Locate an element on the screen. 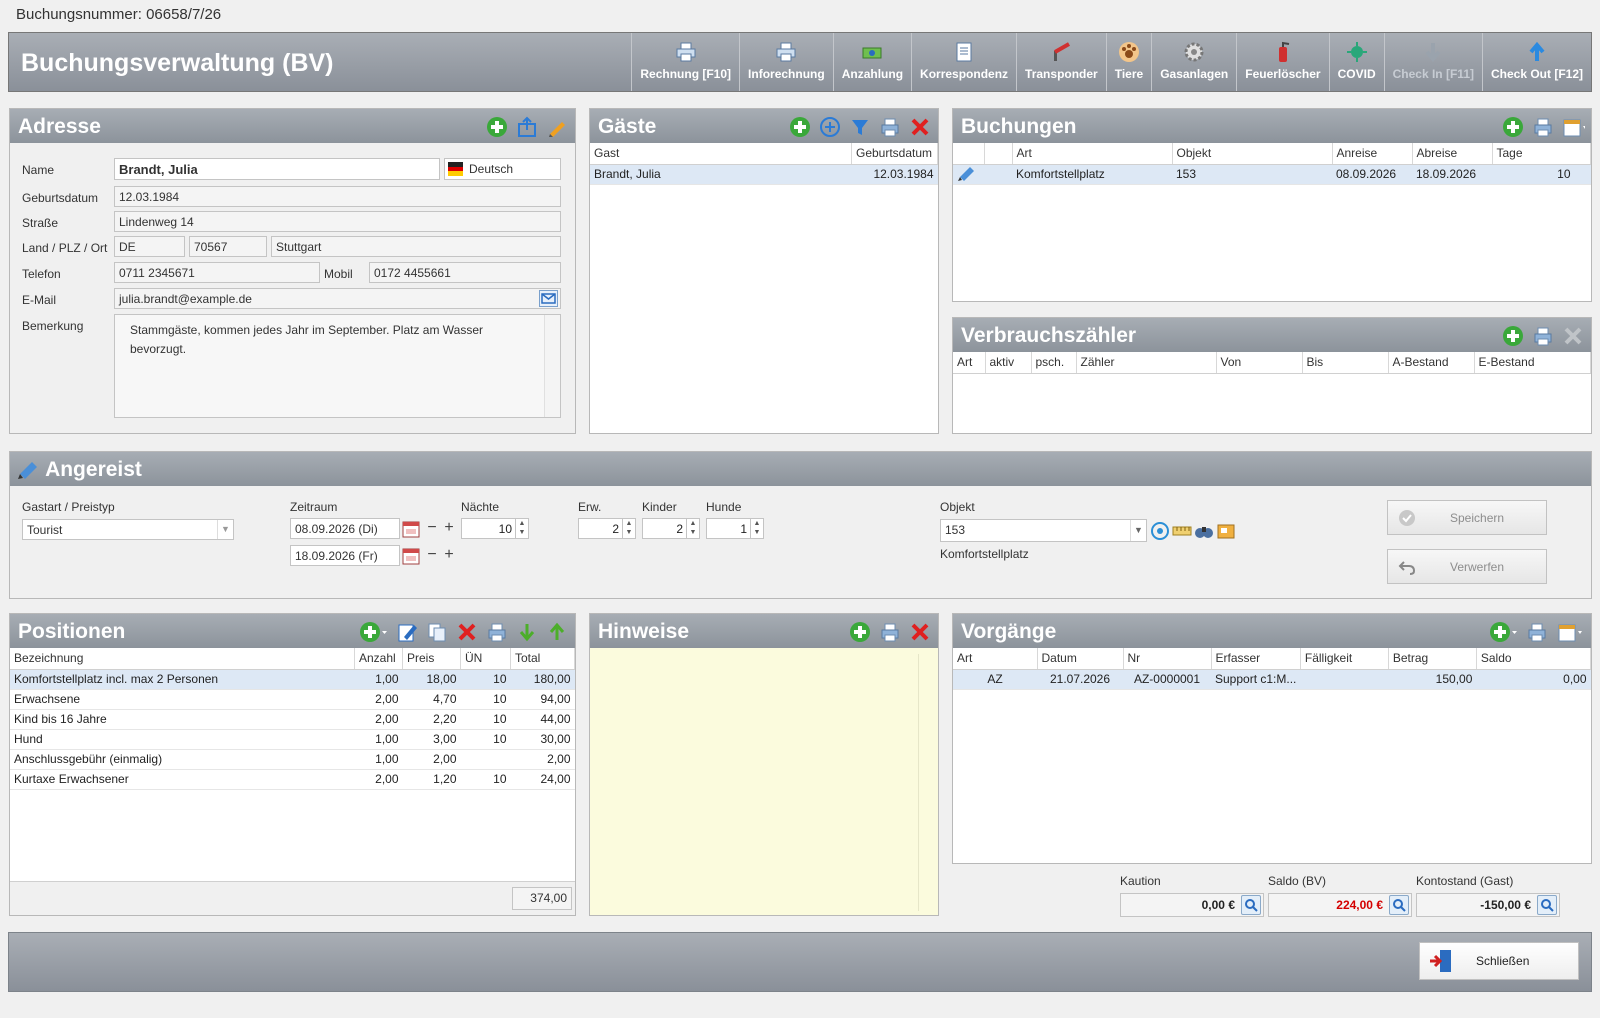 This screenshot has height=1018, width=1600. email-field: julia.brandt@example.de is located at coordinates (337, 298).